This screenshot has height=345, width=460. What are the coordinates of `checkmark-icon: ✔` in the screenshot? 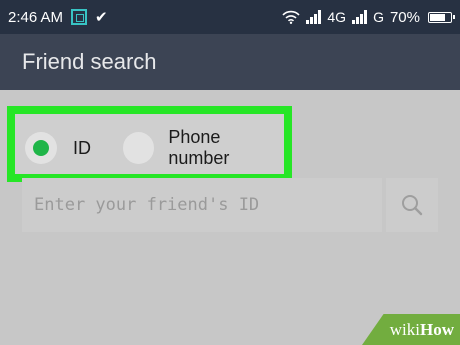 It's located at (101, 17).